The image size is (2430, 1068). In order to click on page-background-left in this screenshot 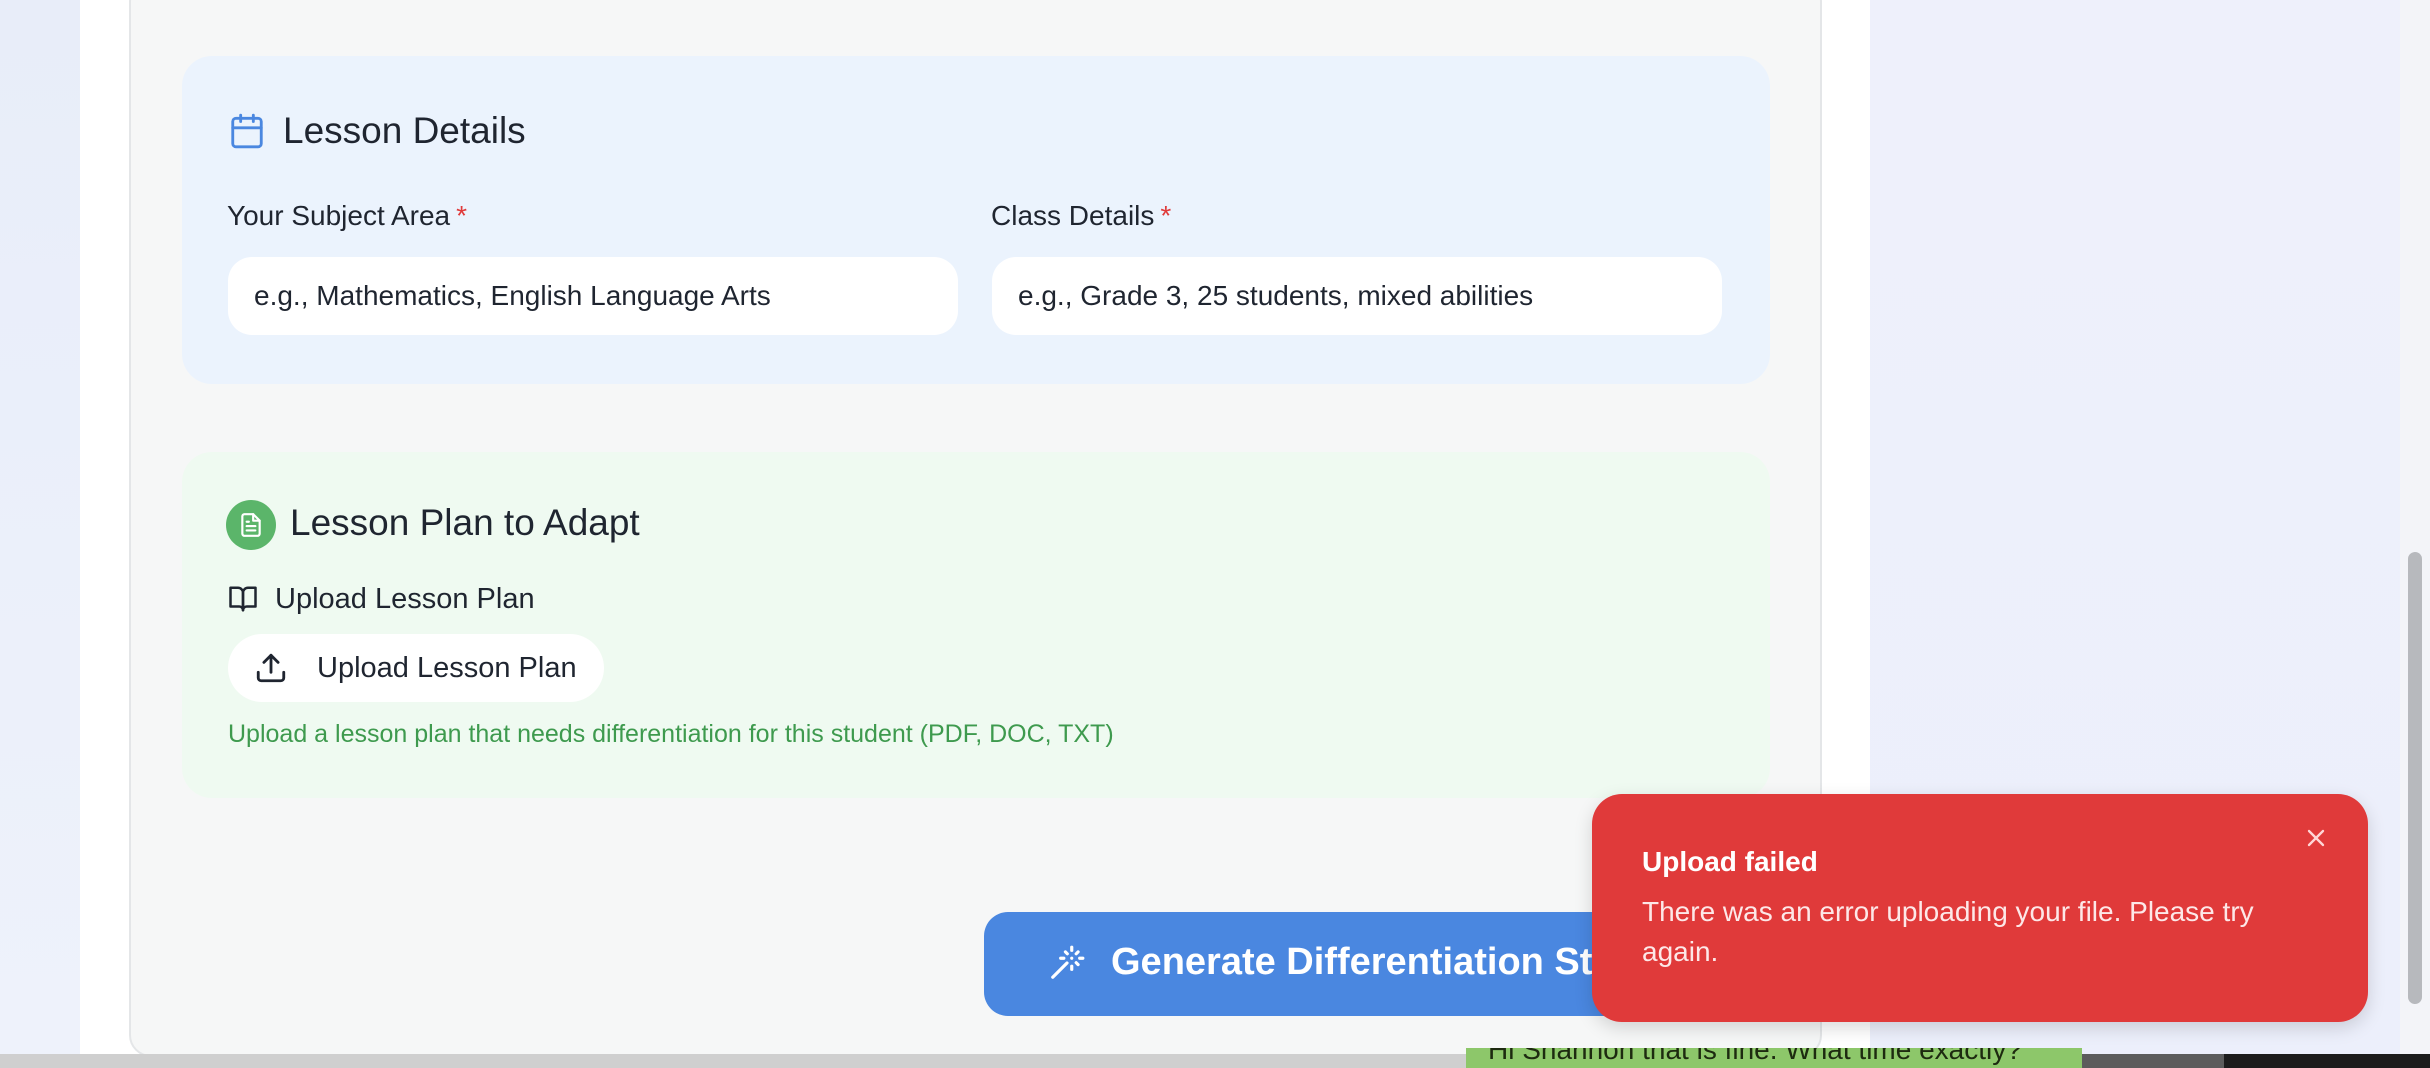, I will do `click(40, 534)`.